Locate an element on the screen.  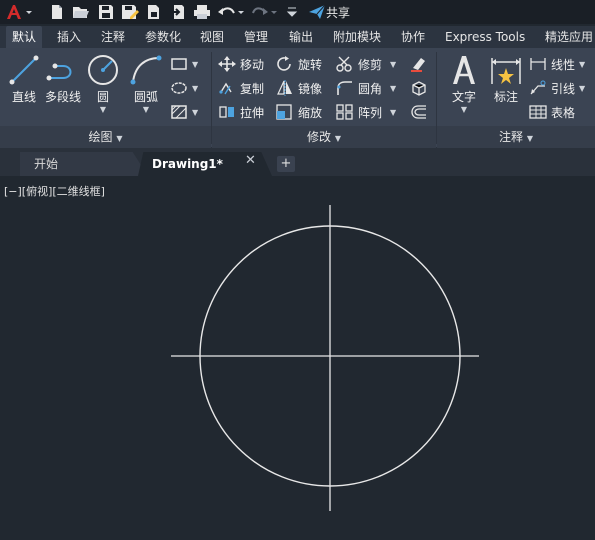
undo-icon is located at coordinates (231, 11).